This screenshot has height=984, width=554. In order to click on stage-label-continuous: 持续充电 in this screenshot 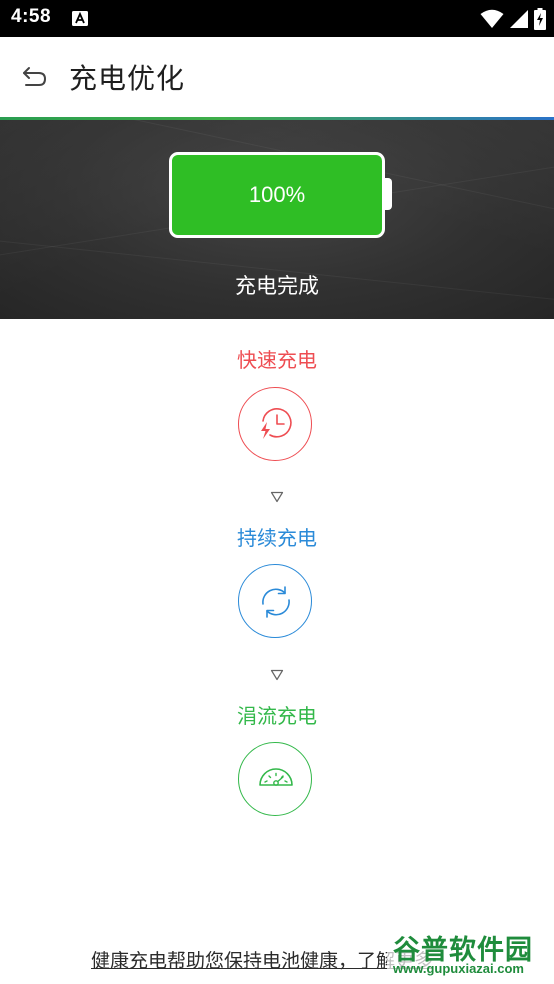, I will do `click(277, 538)`.